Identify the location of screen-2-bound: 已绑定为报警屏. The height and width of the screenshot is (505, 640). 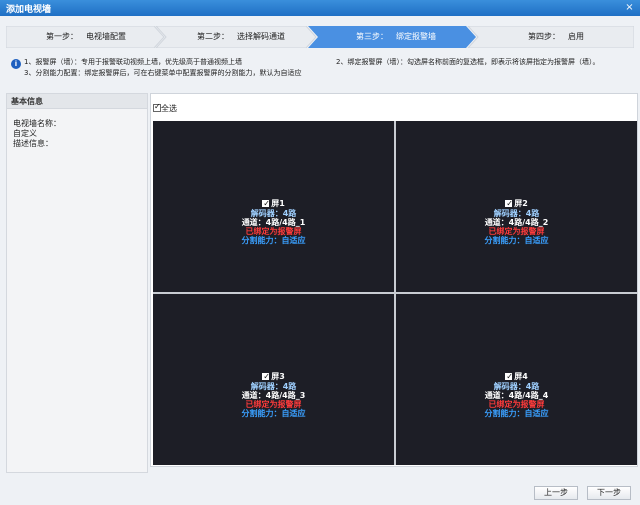
(516, 231).